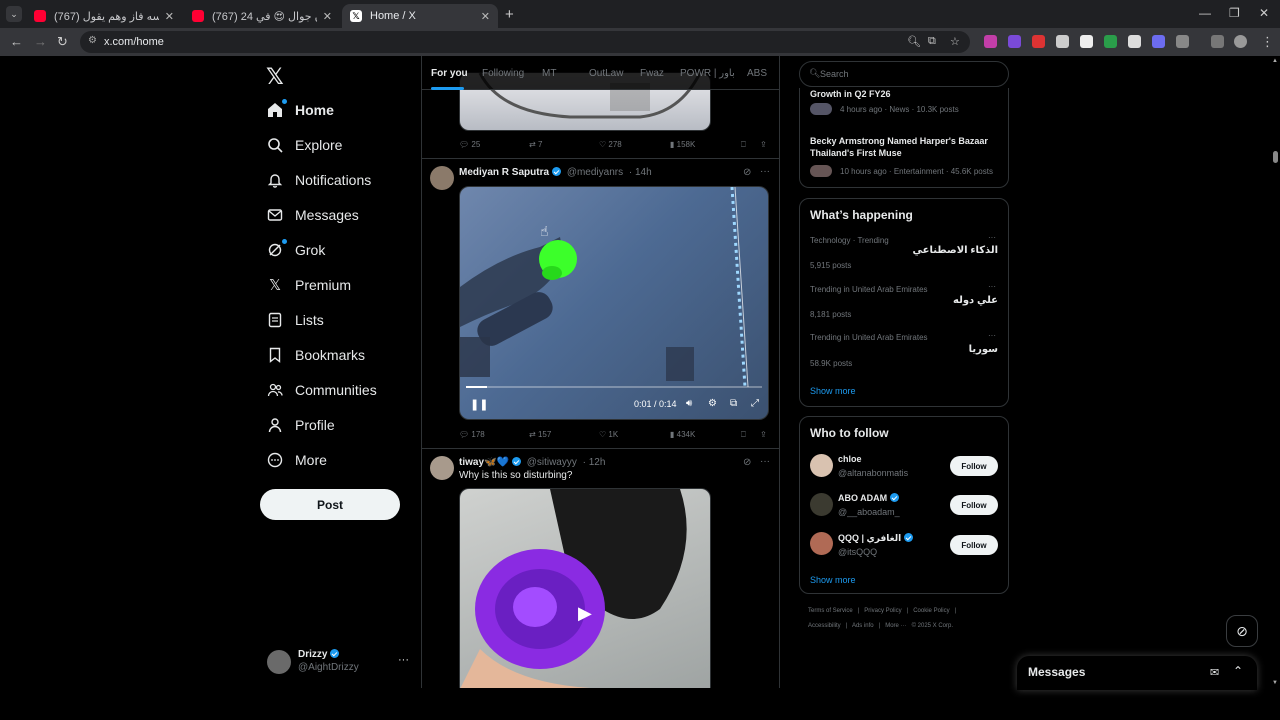 This screenshot has height=720, width=1280. I want to click on trend-title: سوريا, so click(983, 349).